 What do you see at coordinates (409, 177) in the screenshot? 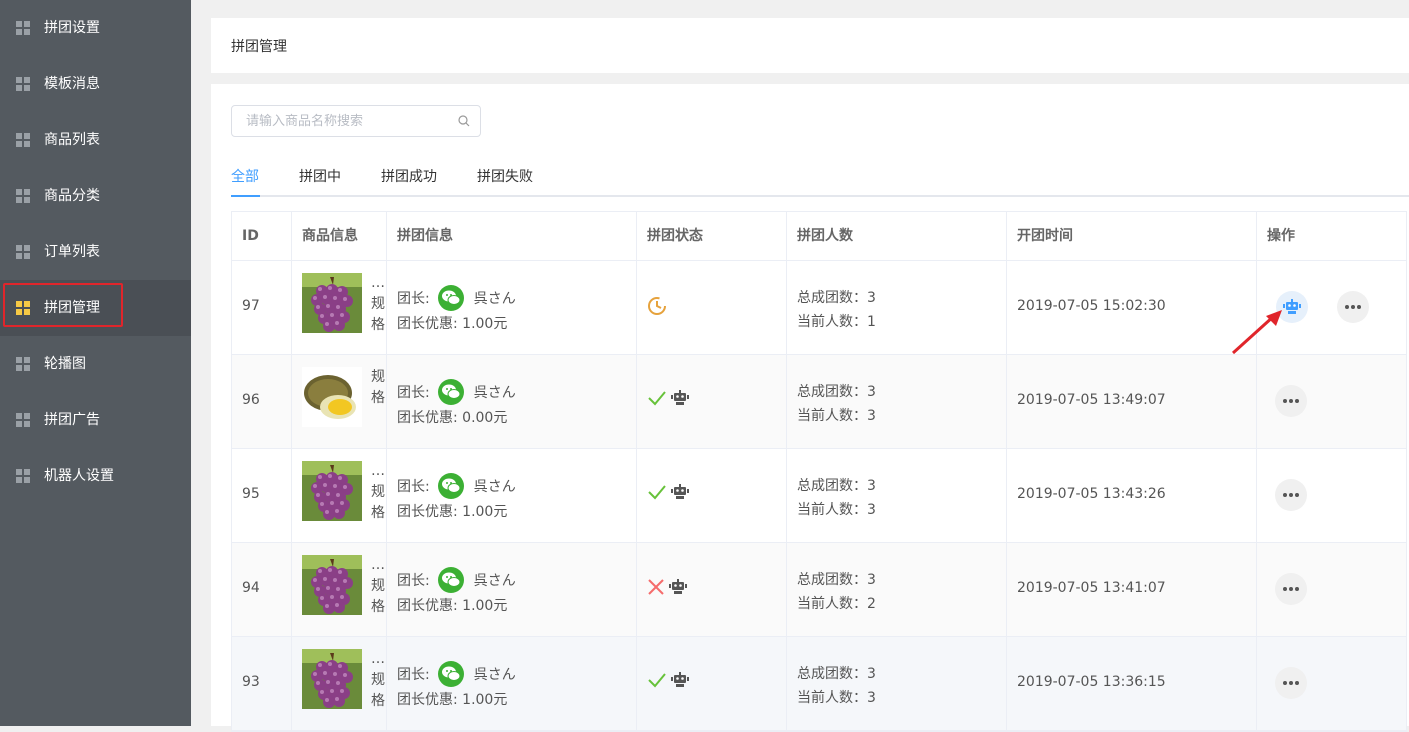
I see `tab-success: 拼团成功` at bounding box center [409, 177].